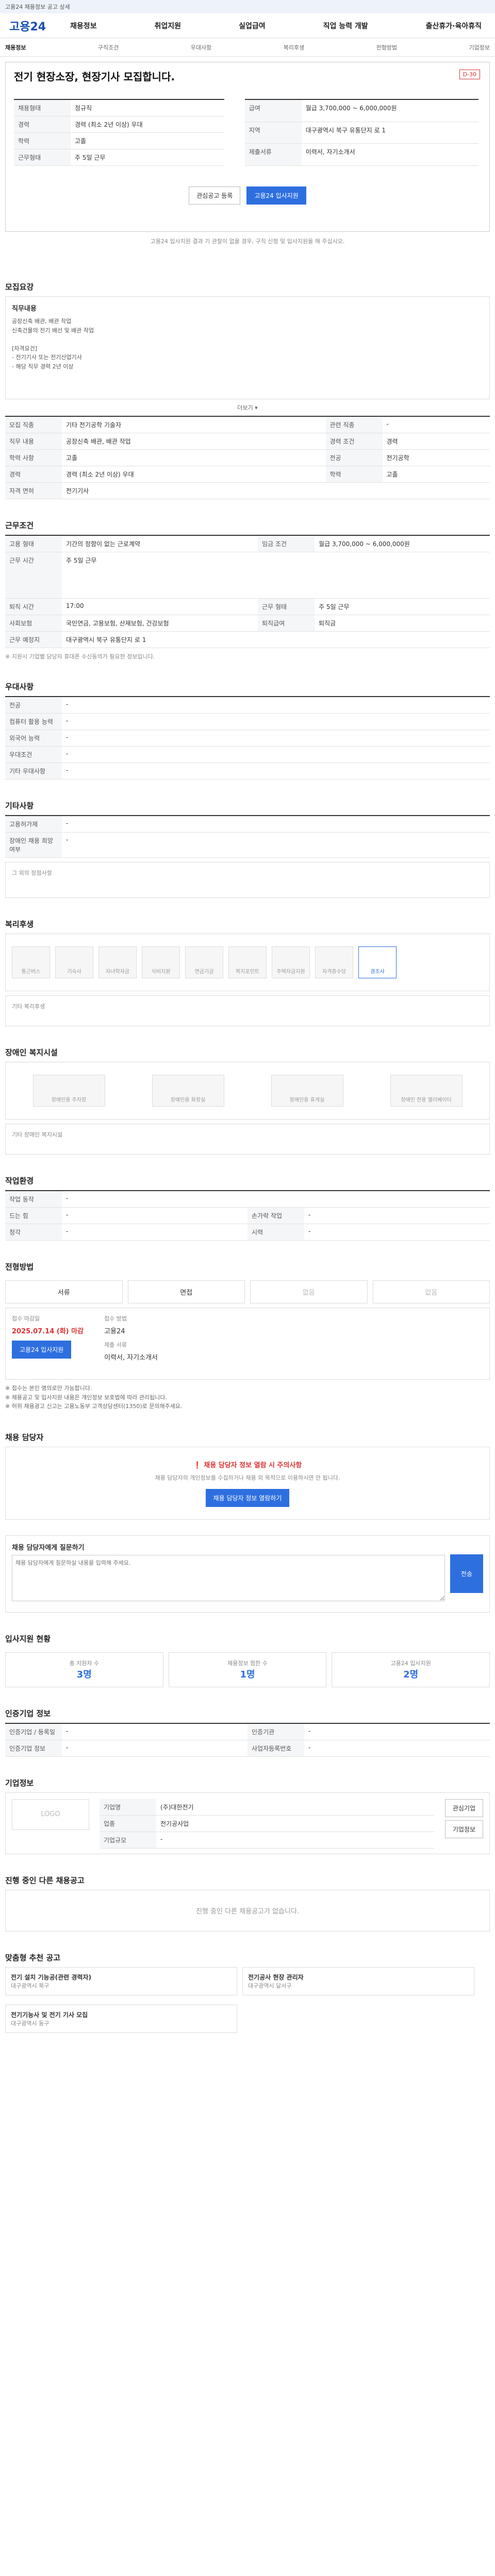  What do you see at coordinates (247, 1739) in the screenshot?
I see `company-table: 인증기업 / 등록일 - 인증기관 - 인증기업 정보 - 사업자등록번호 -` at bounding box center [247, 1739].